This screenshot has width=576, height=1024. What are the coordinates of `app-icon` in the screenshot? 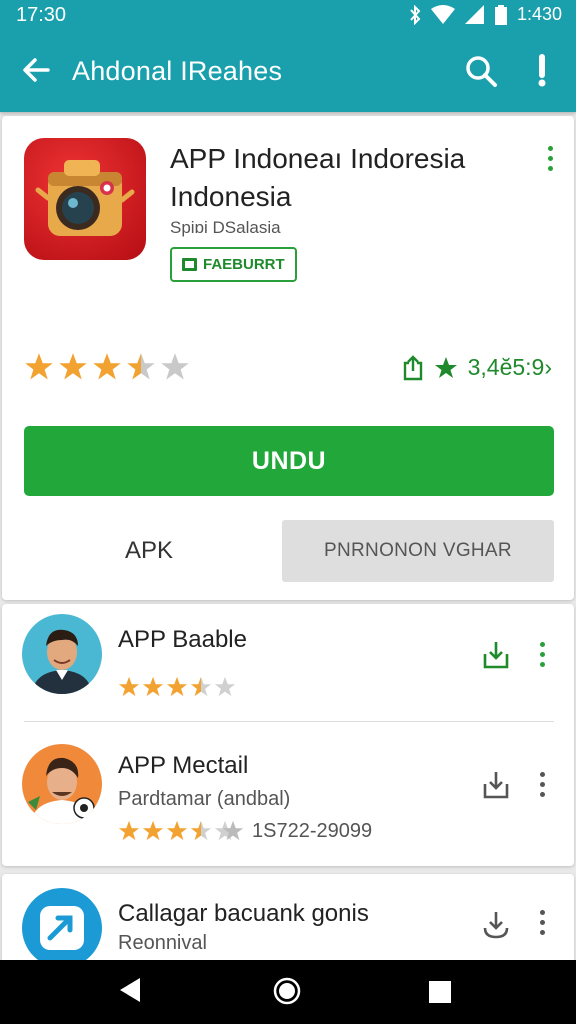 It's located at (85, 199).